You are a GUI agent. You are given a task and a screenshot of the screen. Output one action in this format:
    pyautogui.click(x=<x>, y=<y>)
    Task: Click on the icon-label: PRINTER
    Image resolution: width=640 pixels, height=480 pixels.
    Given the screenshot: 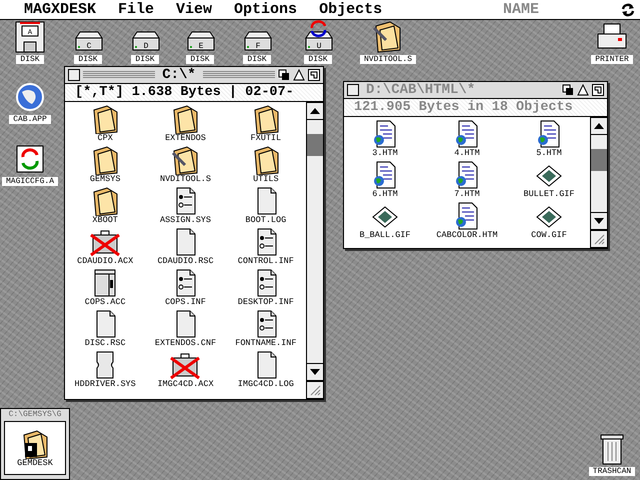 What is the action you would take?
    pyautogui.click(x=612, y=59)
    